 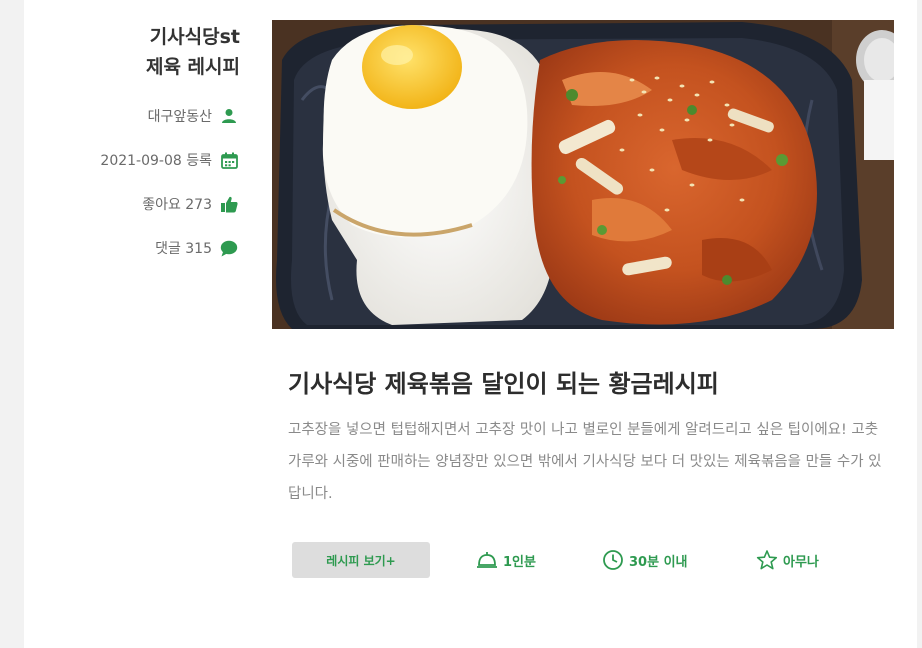 I want to click on date-row: 2021-09-08 등록, so click(x=132, y=160).